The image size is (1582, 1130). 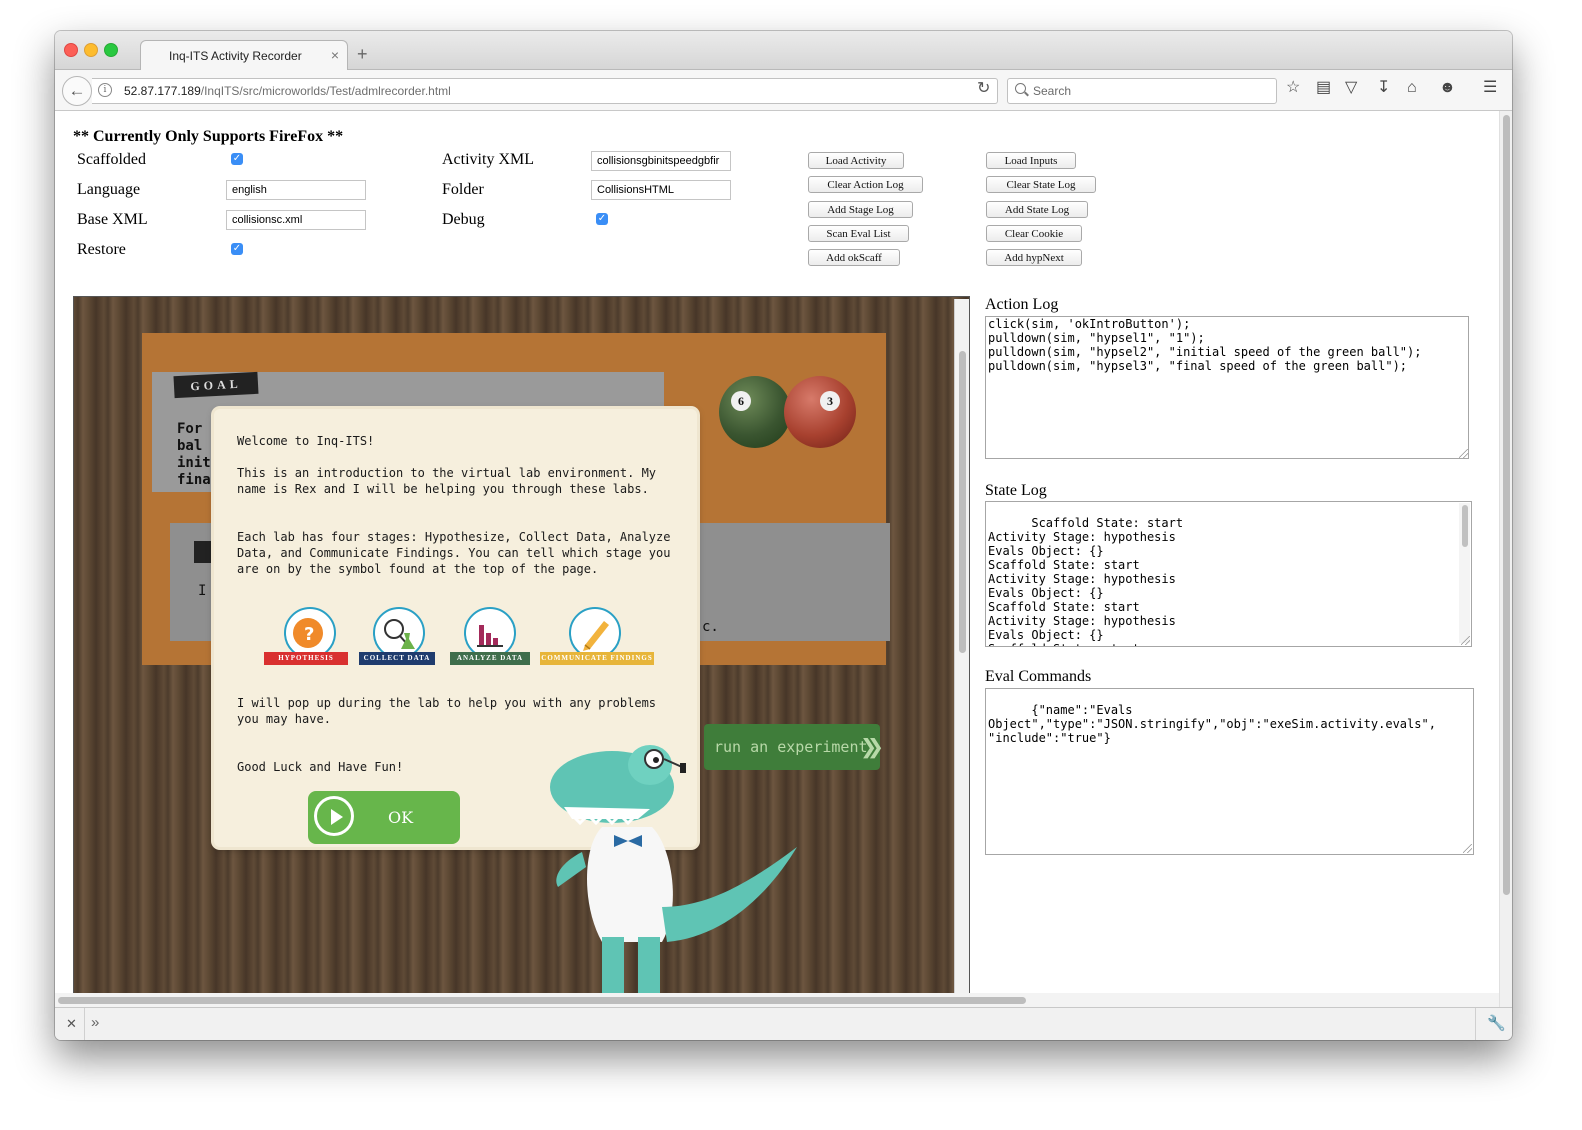 I want to click on base-xml-field: collisionsc.xml, so click(x=296, y=220).